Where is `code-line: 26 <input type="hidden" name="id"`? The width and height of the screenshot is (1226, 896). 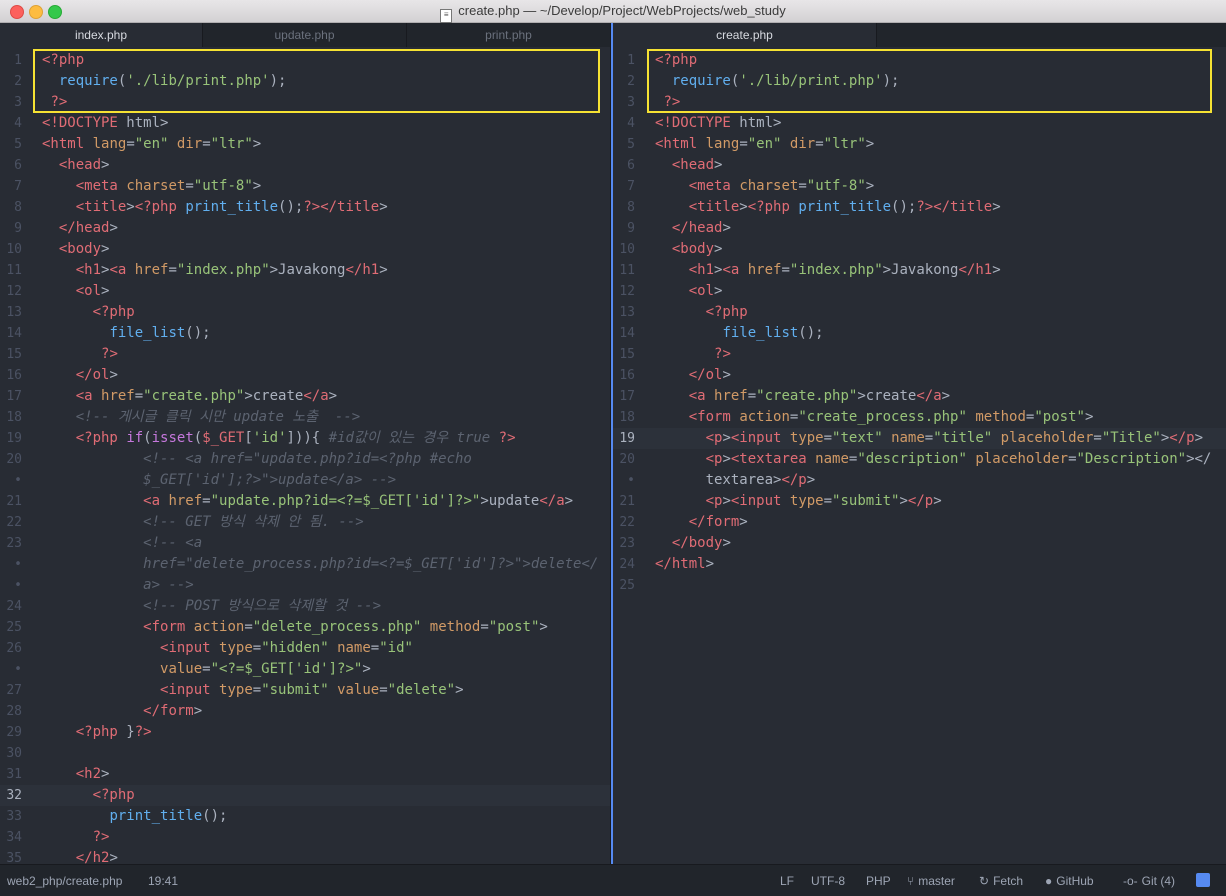 code-line: 26 <input type="hidden" name="id" is located at coordinates (305, 648).